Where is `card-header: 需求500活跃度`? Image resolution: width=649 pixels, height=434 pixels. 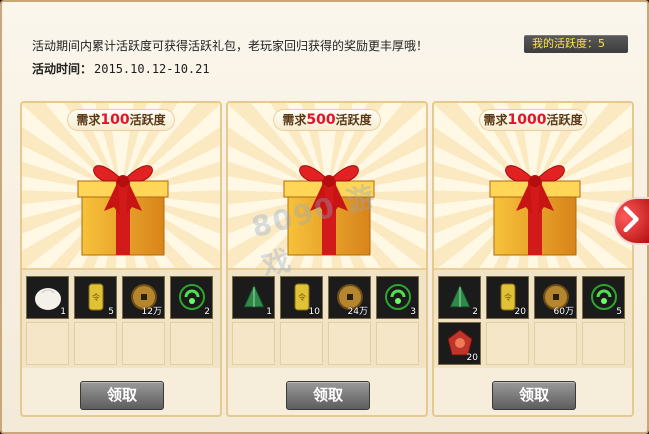 card-header: 需求500活跃度 is located at coordinates (327, 185).